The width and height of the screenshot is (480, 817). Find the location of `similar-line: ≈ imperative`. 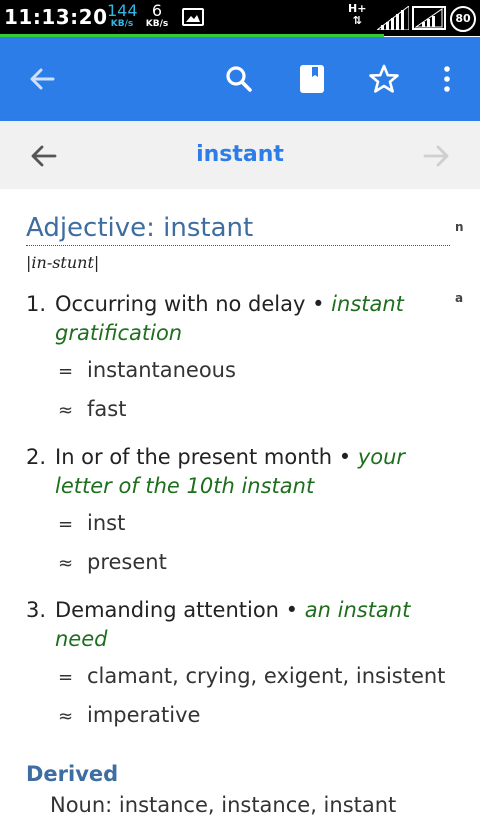

similar-line: ≈ imperative is located at coordinates (129, 716).